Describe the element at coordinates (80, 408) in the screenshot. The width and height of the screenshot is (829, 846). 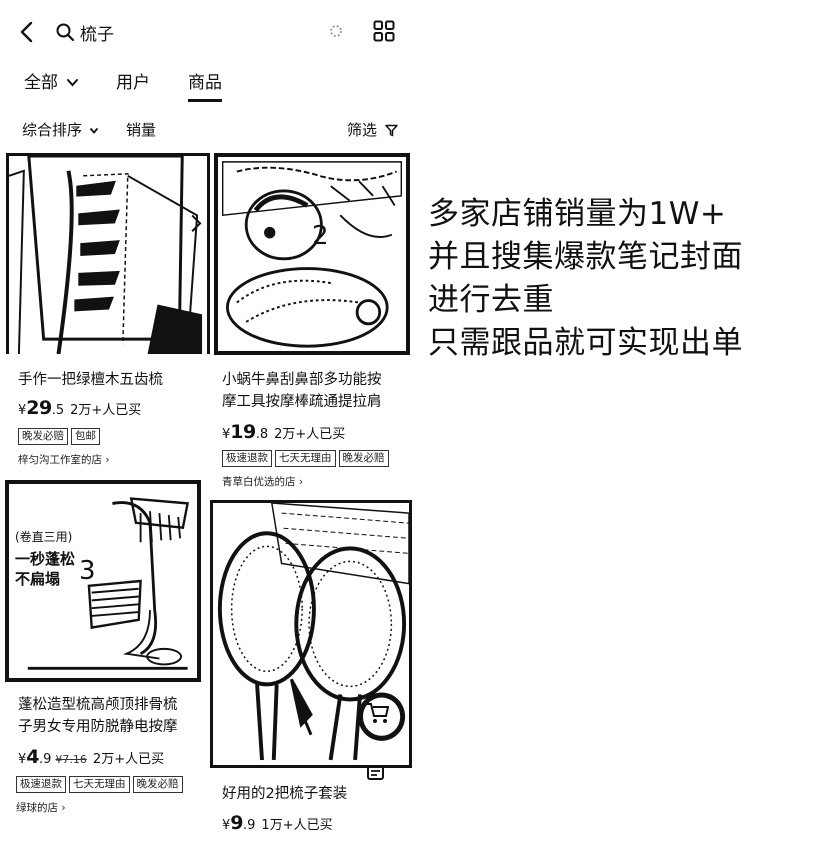
I see `product-price: ¥29.5 2万+人已买` at that location.